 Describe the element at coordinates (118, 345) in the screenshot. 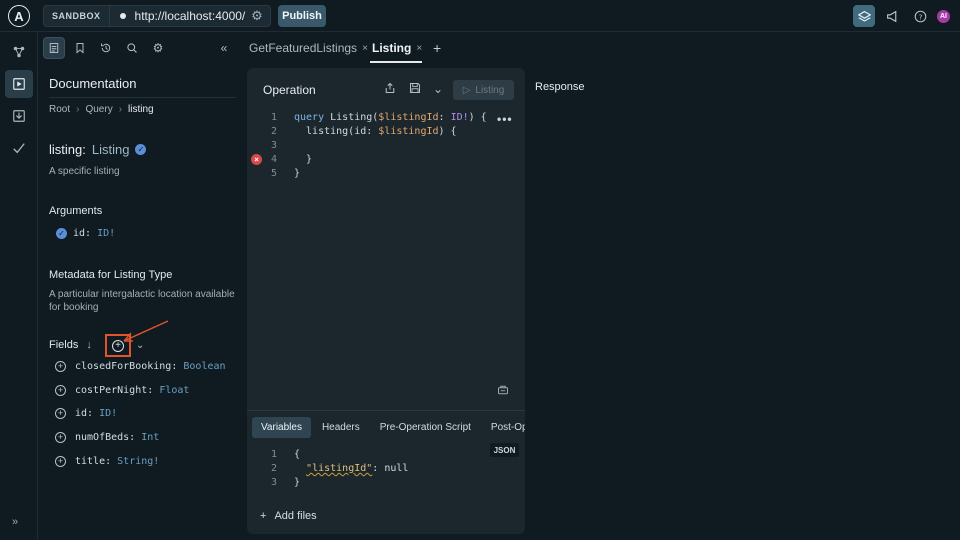

I see `add-all-fields-button: +` at that location.